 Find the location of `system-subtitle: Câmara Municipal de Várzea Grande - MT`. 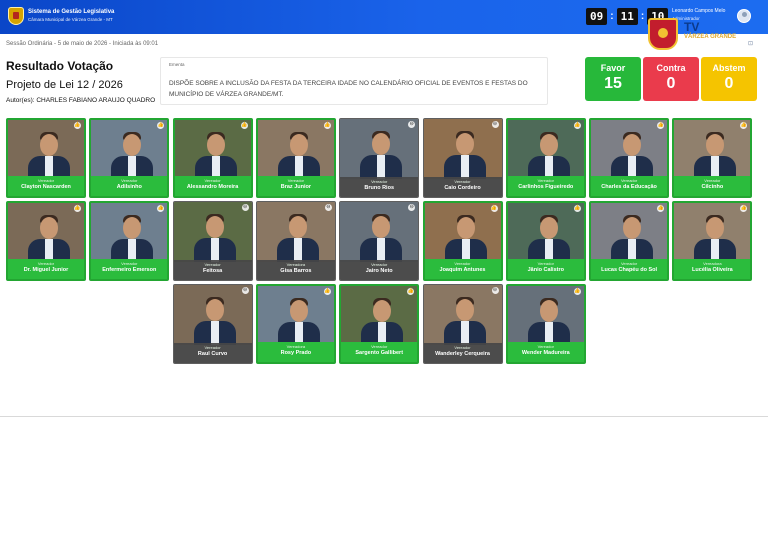

system-subtitle: Câmara Municipal de Várzea Grande - MT is located at coordinates (70, 19).